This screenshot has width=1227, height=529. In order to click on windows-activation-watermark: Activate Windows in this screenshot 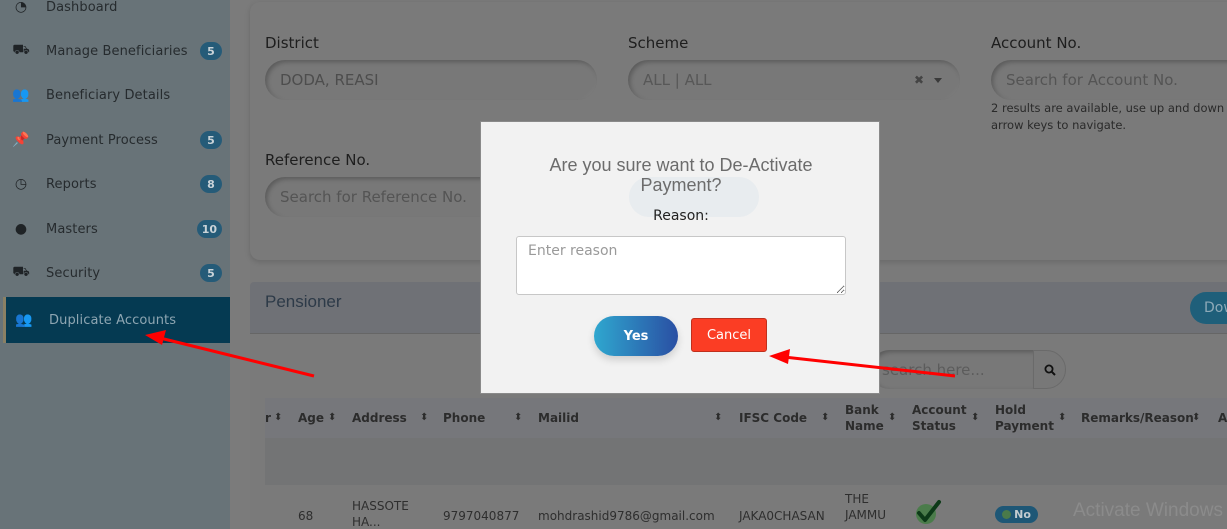, I will do `click(1148, 510)`.